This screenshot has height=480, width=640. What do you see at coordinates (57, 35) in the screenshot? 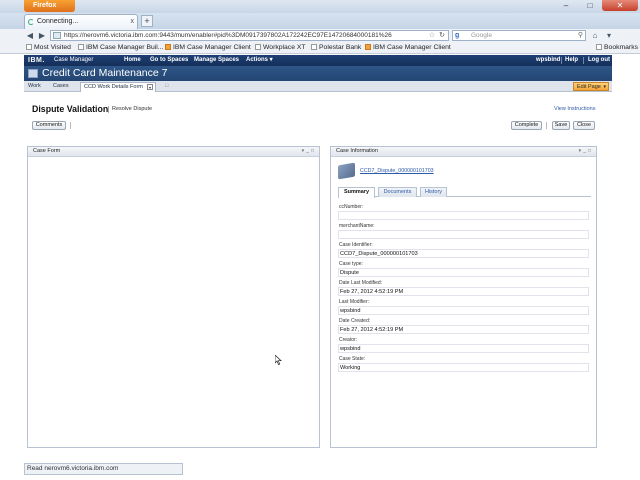
I see `site-identity-icon` at bounding box center [57, 35].